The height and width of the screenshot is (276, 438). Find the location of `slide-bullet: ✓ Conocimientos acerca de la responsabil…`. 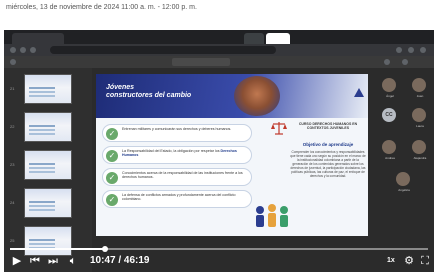

slide-bullet: ✓ Conocimientos acerca de la responsabil… is located at coordinates (177, 177).